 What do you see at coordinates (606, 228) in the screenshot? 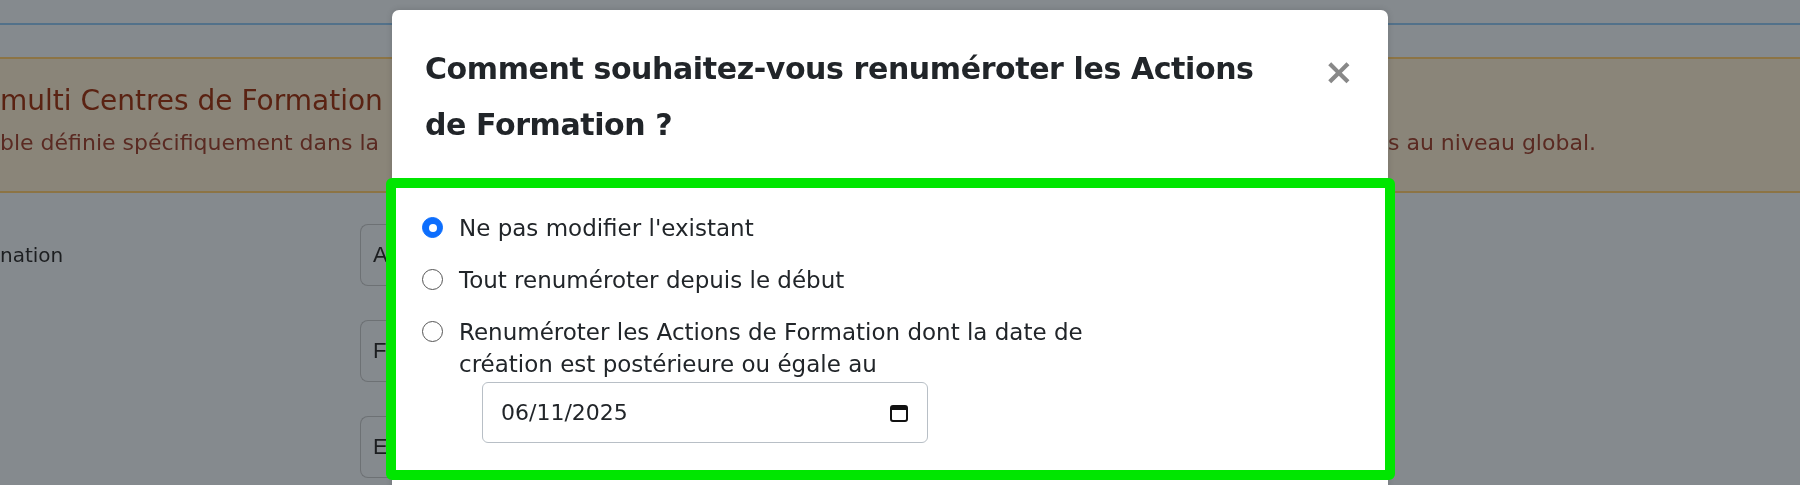
I see `option-label: Ne pas modifier l'existant` at bounding box center [606, 228].